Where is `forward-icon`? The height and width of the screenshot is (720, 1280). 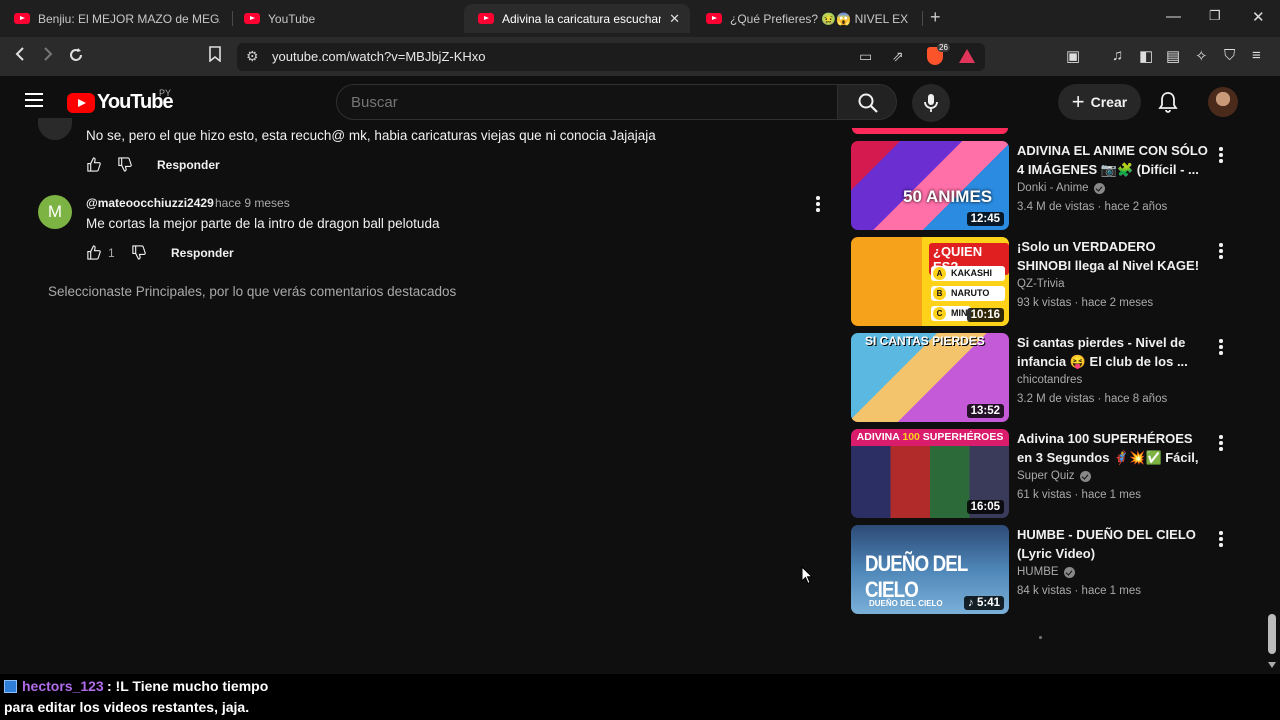 forward-icon is located at coordinates (48, 56).